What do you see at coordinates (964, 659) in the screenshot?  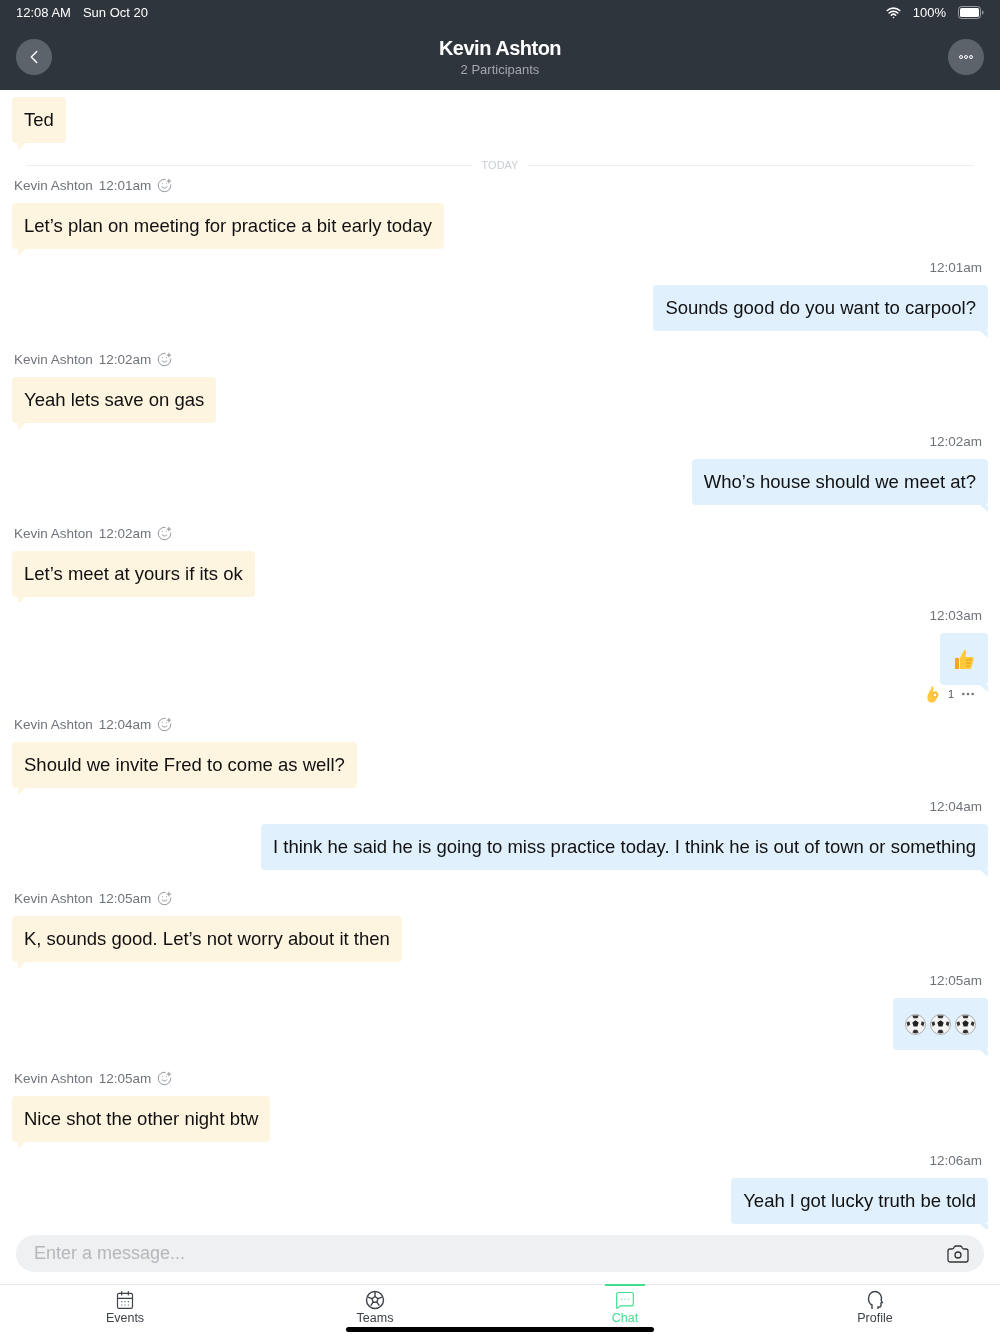 I see `thumbs-up-icon` at bounding box center [964, 659].